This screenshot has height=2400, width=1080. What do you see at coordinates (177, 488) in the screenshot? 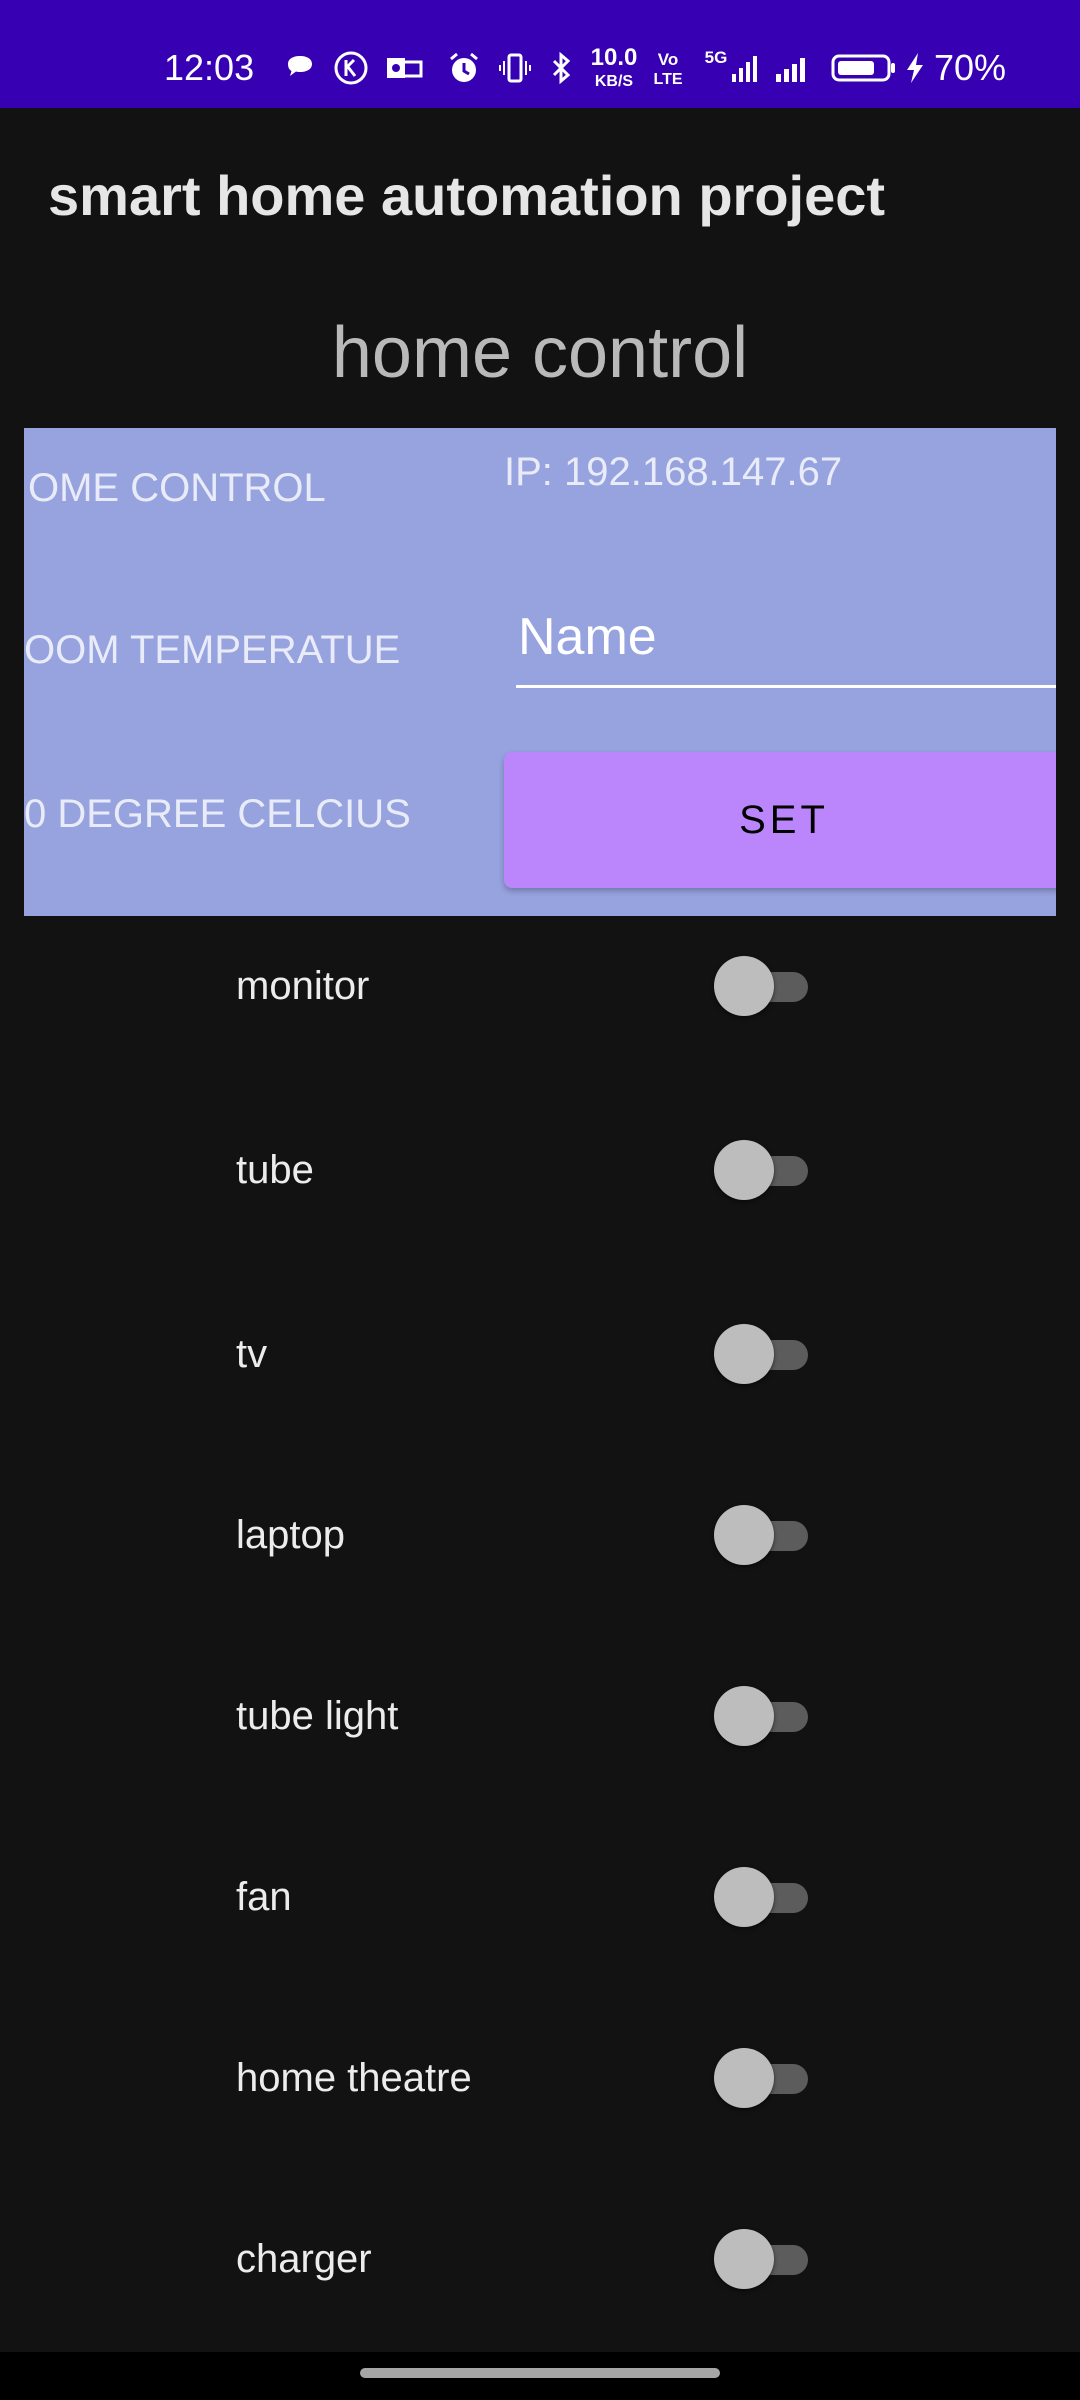
I see `home-control-label: OME CONTROL` at bounding box center [177, 488].